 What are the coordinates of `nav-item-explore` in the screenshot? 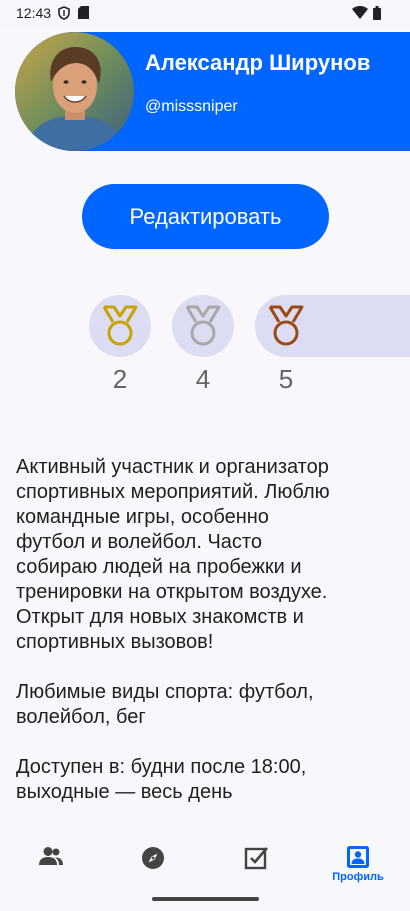 It's located at (153, 864).